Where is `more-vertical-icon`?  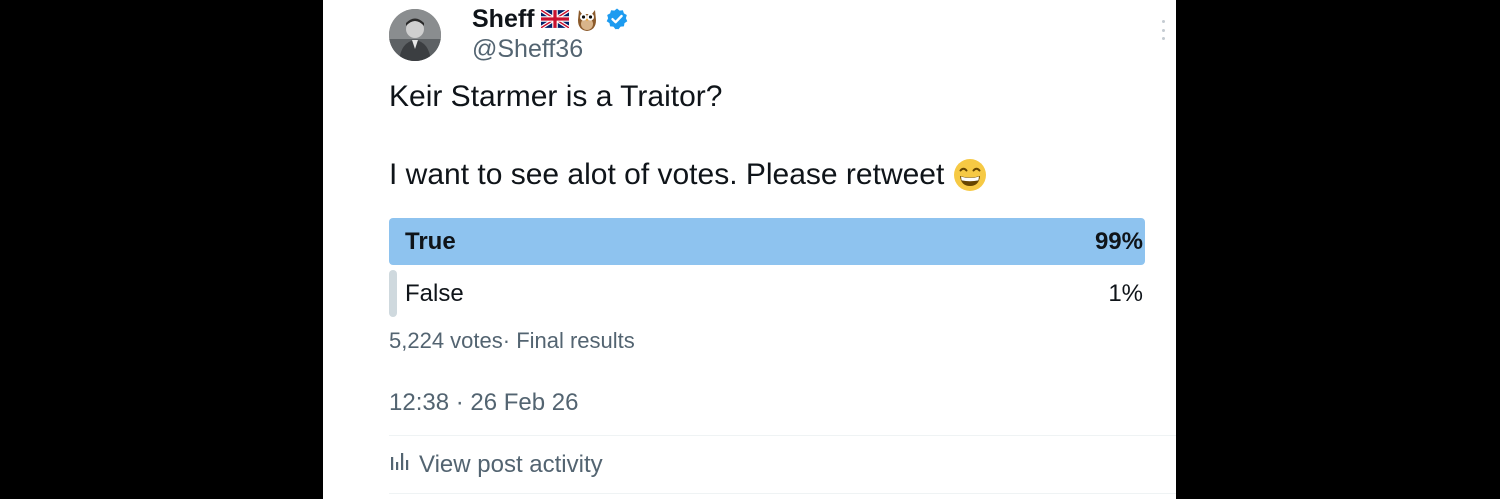 more-vertical-icon is located at coordinates (1163, 30).